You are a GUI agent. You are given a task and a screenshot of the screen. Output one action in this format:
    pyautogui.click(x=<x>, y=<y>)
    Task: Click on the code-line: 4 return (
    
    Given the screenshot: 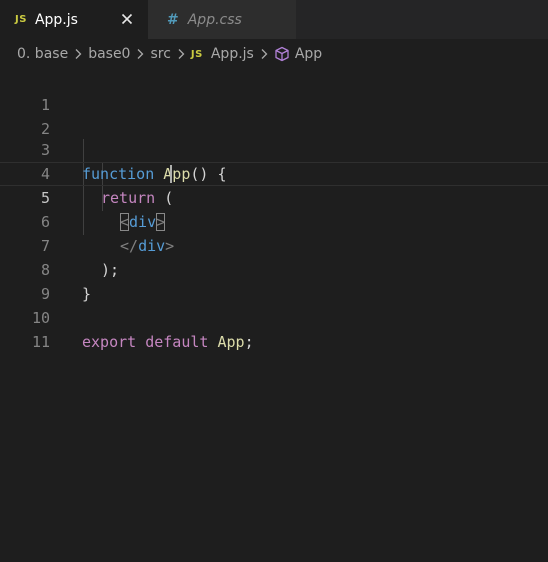 What is the action you would take?
    pyautogui.click(x=274, y=172)
    